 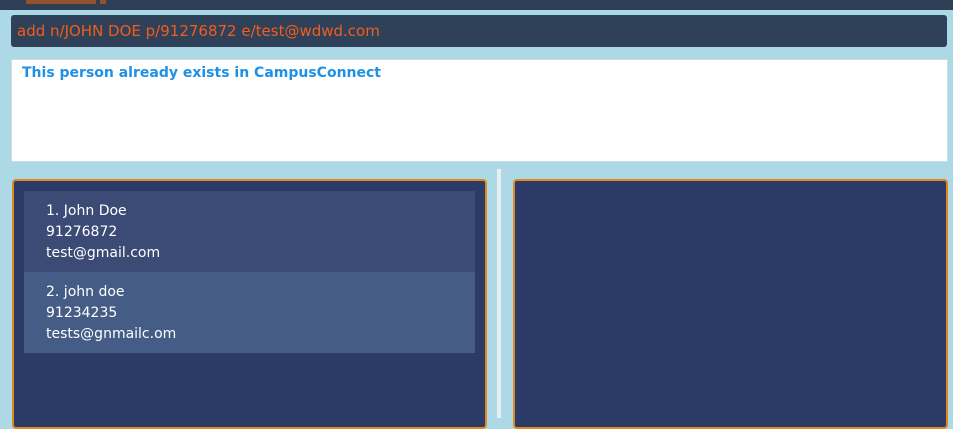 What do you see at coordinates (103, 2) in the screenshot?
I see `menu-item-help` at bounding box center [103, 2].